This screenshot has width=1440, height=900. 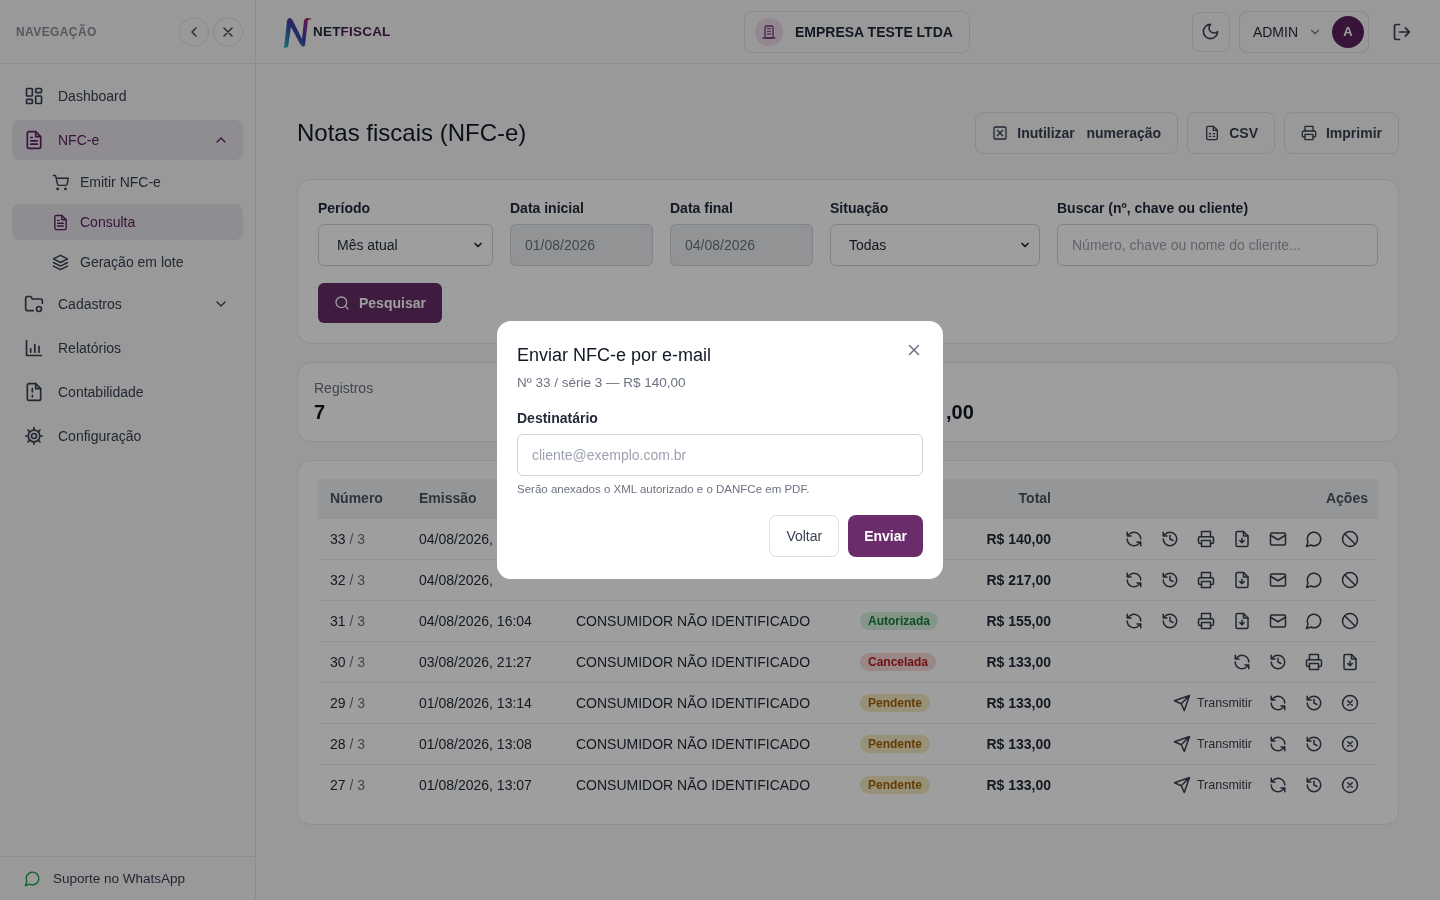 What do you see at coordinates (899, 620) in the screenshot?
I see `status-badge: Autorizada` at bounding box center [899, 620].